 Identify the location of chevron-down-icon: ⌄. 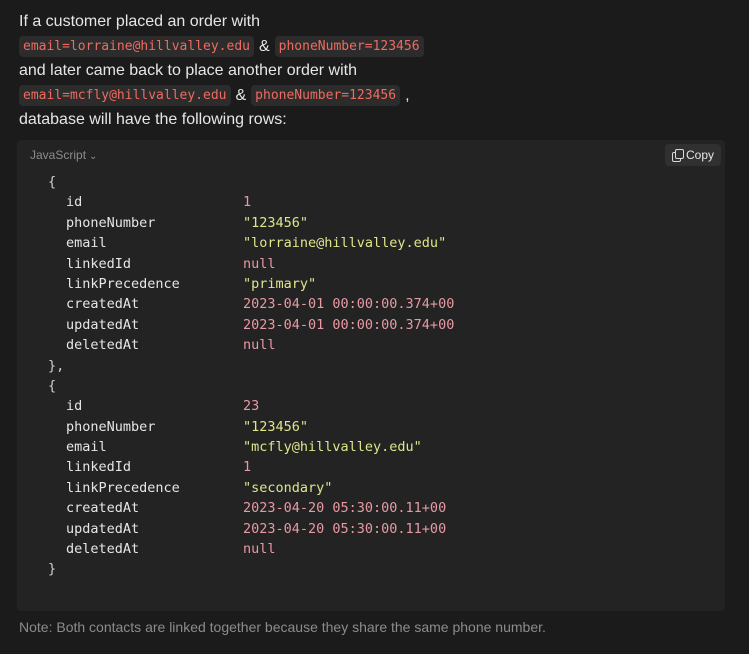
(93, 156).